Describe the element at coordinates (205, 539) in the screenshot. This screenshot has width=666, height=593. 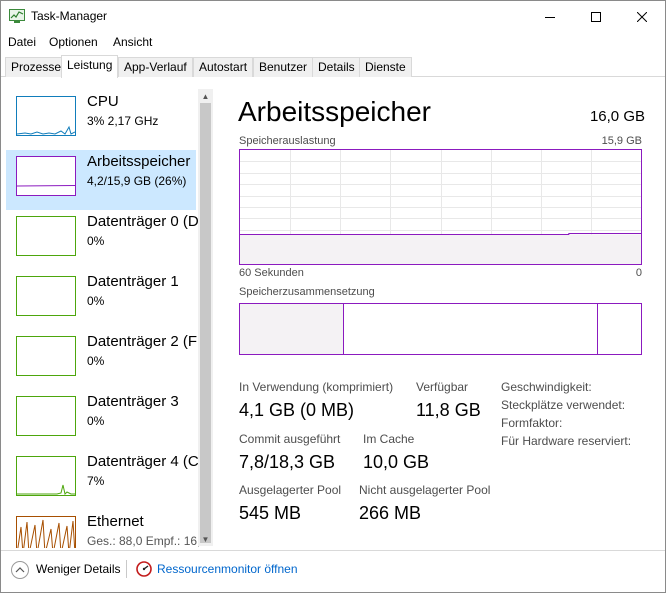
I see `scroll-down-icon: ▼` at that location.